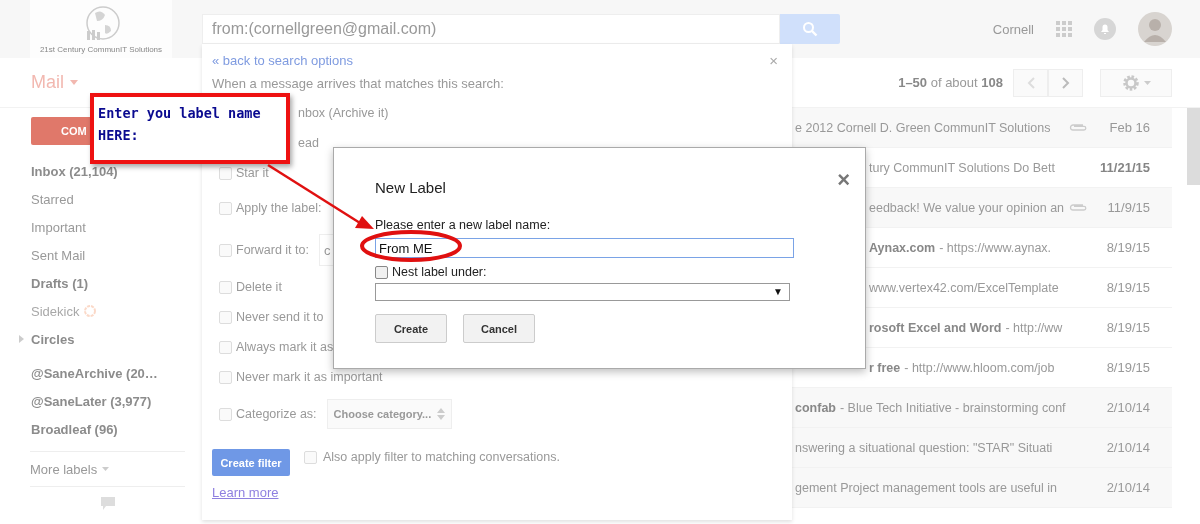 This screenshot has width=1200, height=524. I want to click on email-snippet: - https://www.aynax., so click(995, 247).